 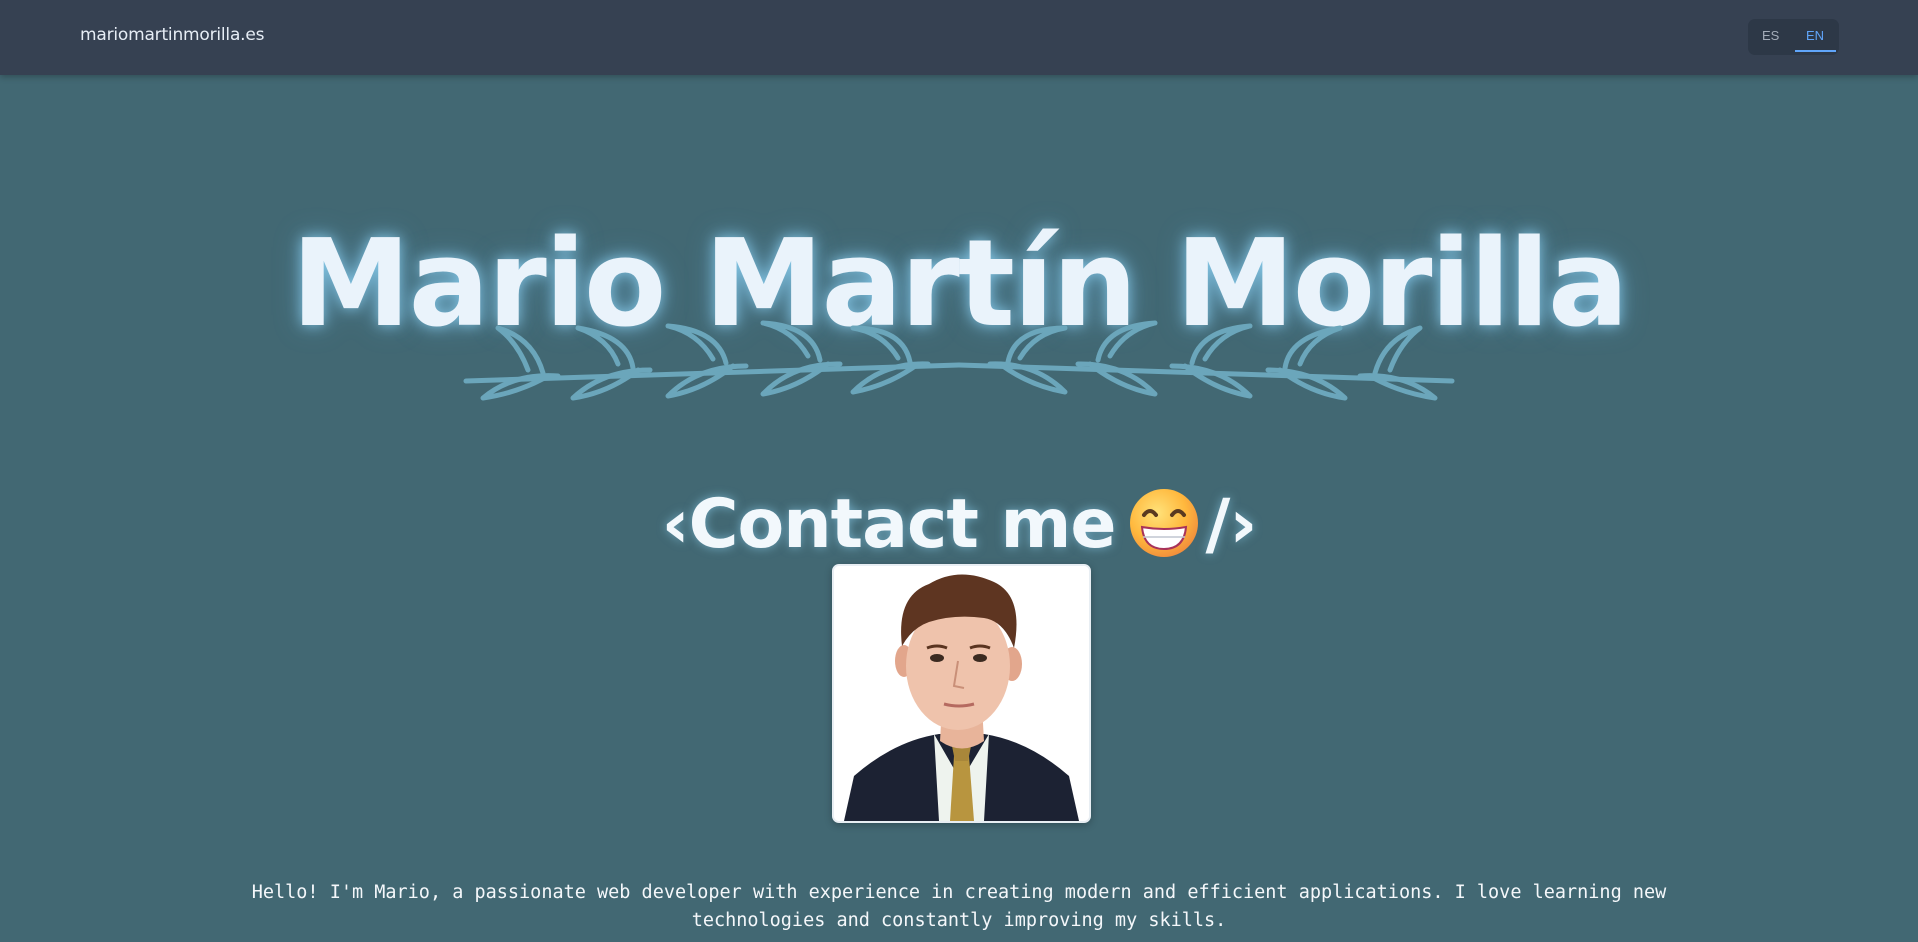 I want to click on profile-portrait-image, so click(x=961, y=693).